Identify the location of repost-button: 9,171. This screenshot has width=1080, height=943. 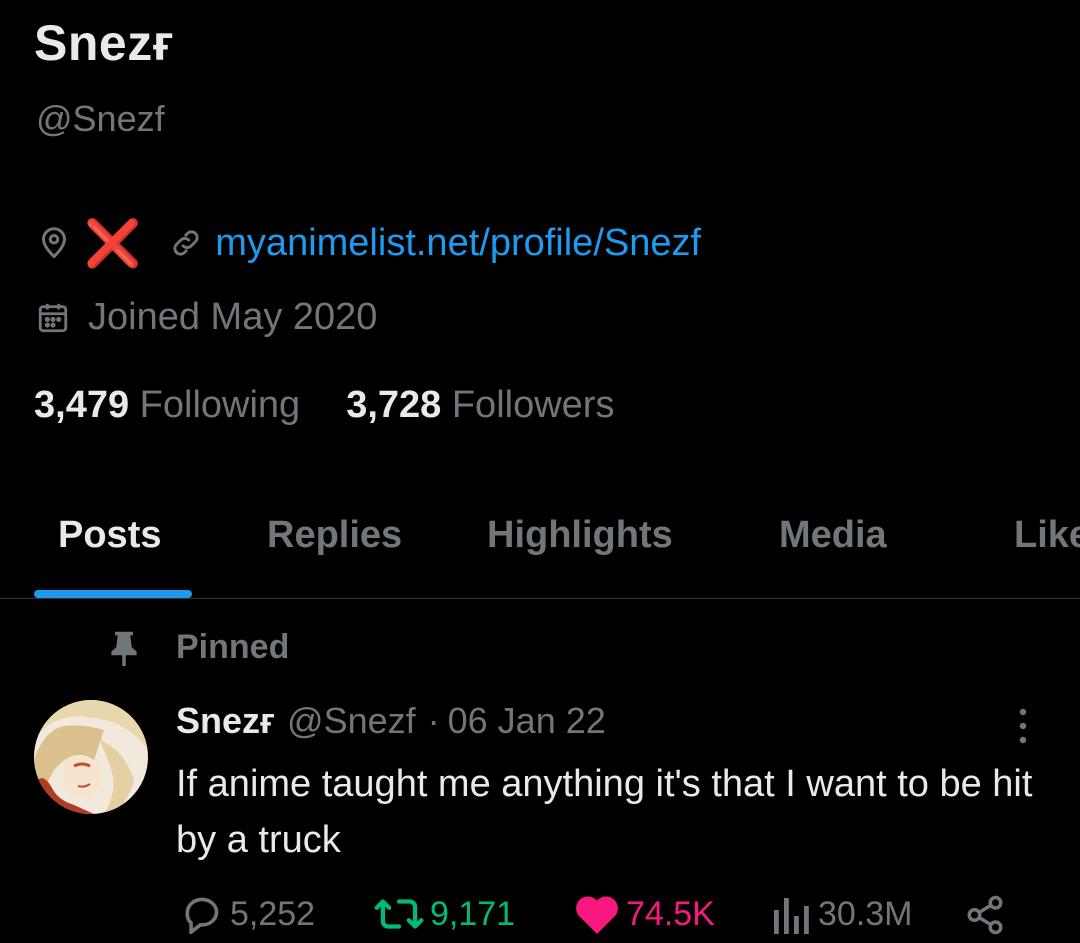
(444, 914).